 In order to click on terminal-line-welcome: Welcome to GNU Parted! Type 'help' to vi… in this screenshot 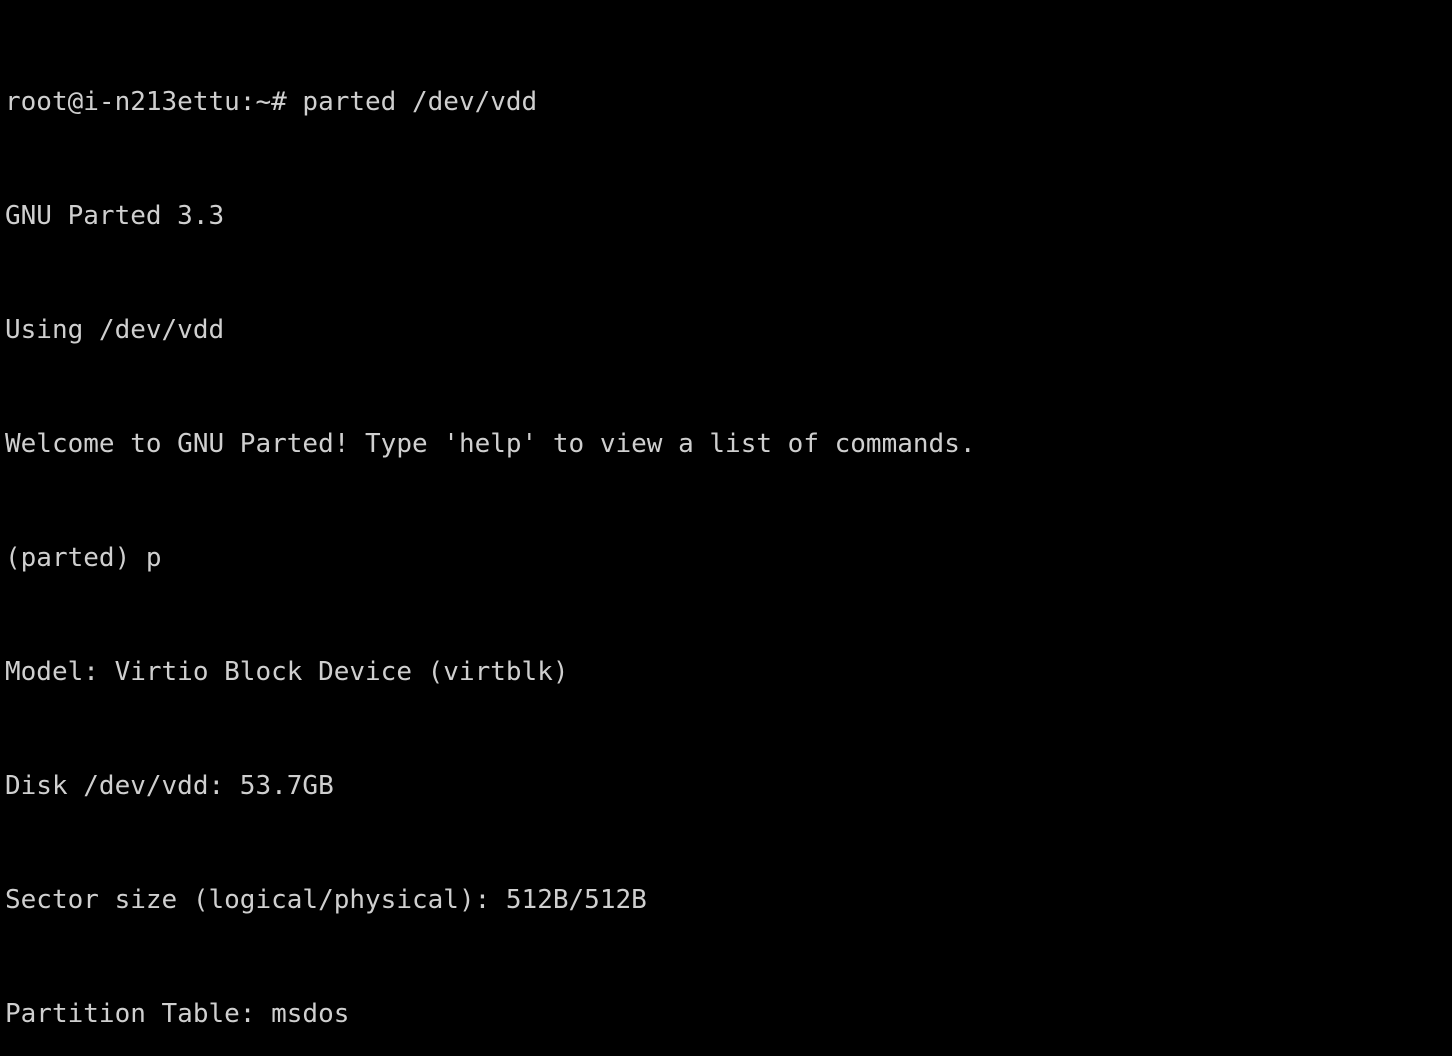, I will do `click(490, 444)`.